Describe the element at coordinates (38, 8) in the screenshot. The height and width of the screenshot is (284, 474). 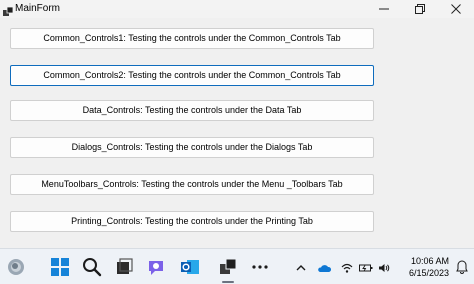
I see `window-title: MainForm` at that location.